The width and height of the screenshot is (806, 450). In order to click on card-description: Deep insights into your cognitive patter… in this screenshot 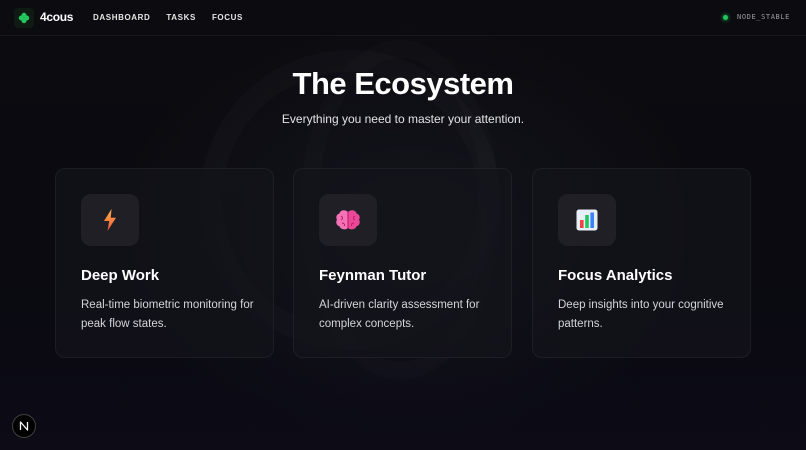, I will do `click(641, 314)`.